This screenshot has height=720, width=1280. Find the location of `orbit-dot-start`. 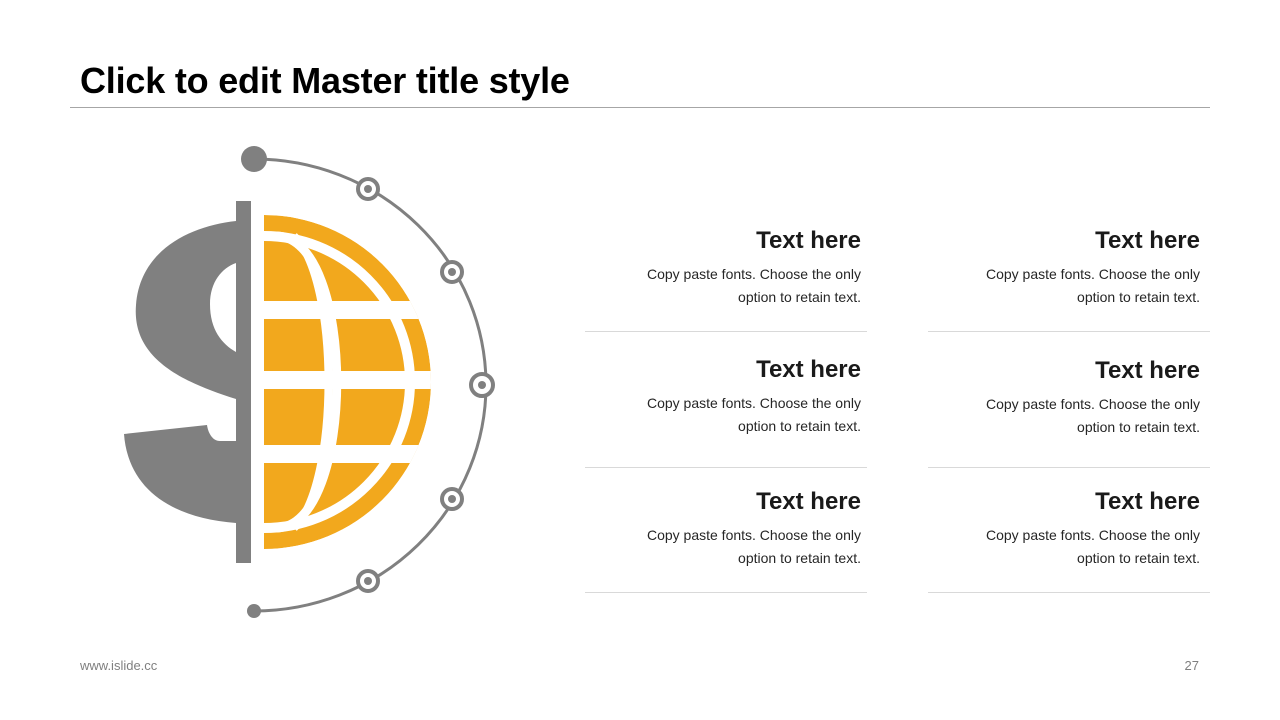

orbit-dot-start is located at coordinates (254, 159).